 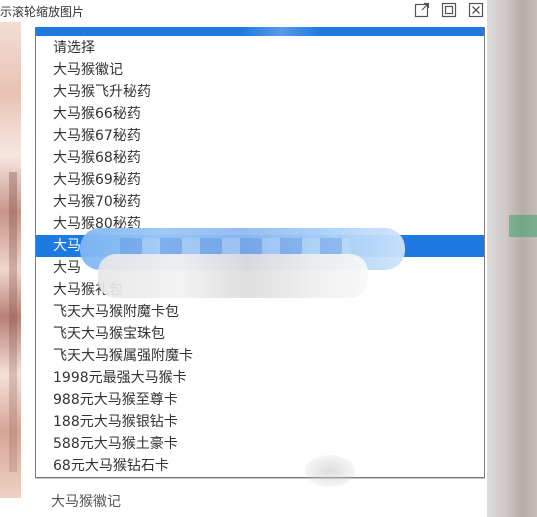 I want to click on option-item: 588元大马猴土豪卡, so click(x=260, y=444).